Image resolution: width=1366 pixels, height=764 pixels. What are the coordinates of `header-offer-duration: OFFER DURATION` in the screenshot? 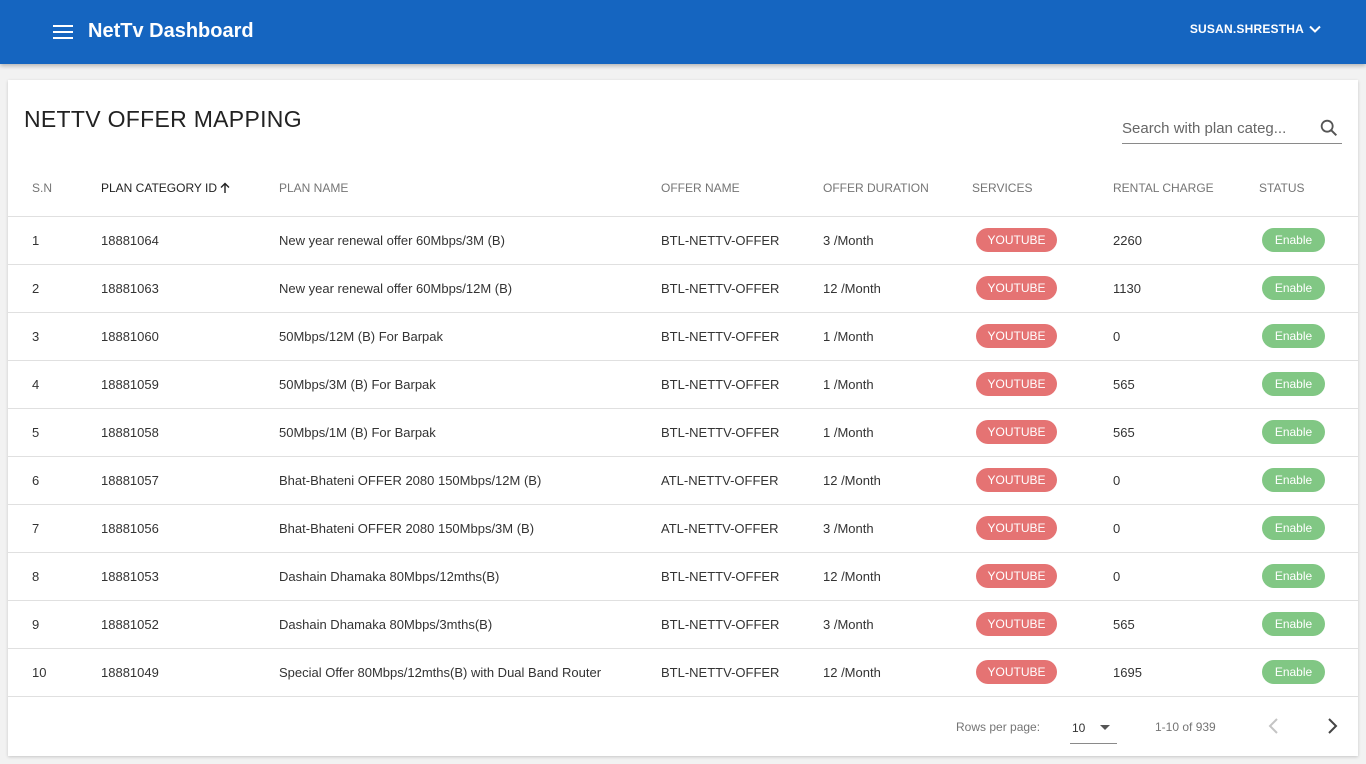 It's located at (897, 188).